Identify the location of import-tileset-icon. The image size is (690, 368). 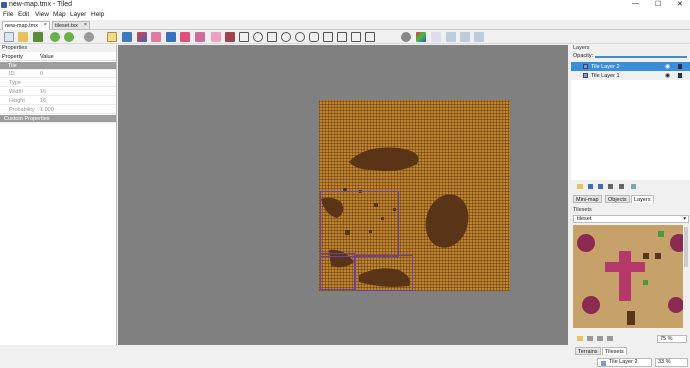
(590, 338).